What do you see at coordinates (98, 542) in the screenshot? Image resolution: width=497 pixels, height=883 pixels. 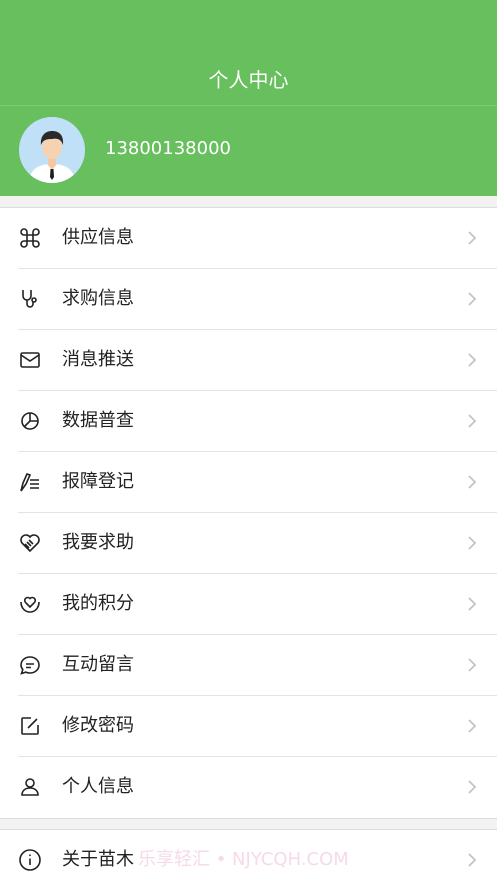 I see `menu-item-label: 我要求助` at bounding box center [98, 542].